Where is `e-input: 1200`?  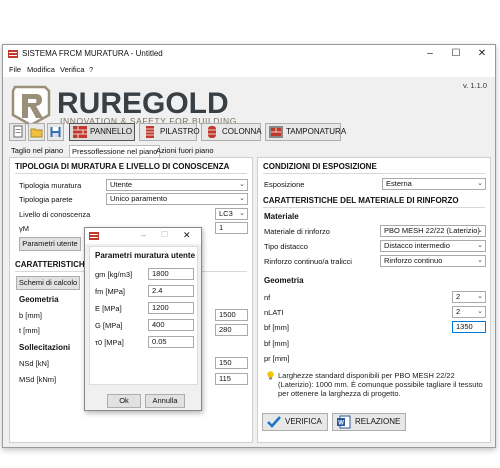 e-input: 1200 is located at coordinates (171, 308).